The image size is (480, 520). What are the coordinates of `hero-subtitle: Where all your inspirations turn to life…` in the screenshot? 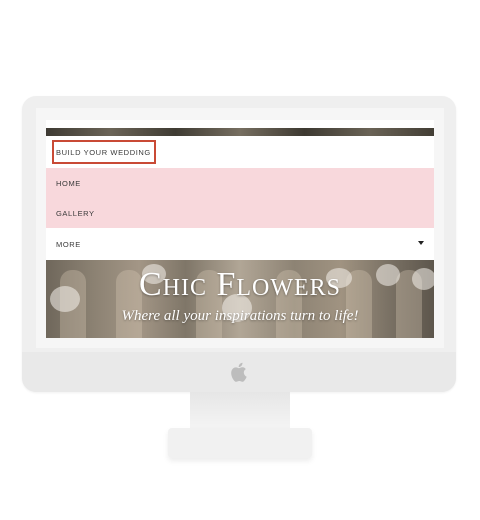 It's located at (240, 316).